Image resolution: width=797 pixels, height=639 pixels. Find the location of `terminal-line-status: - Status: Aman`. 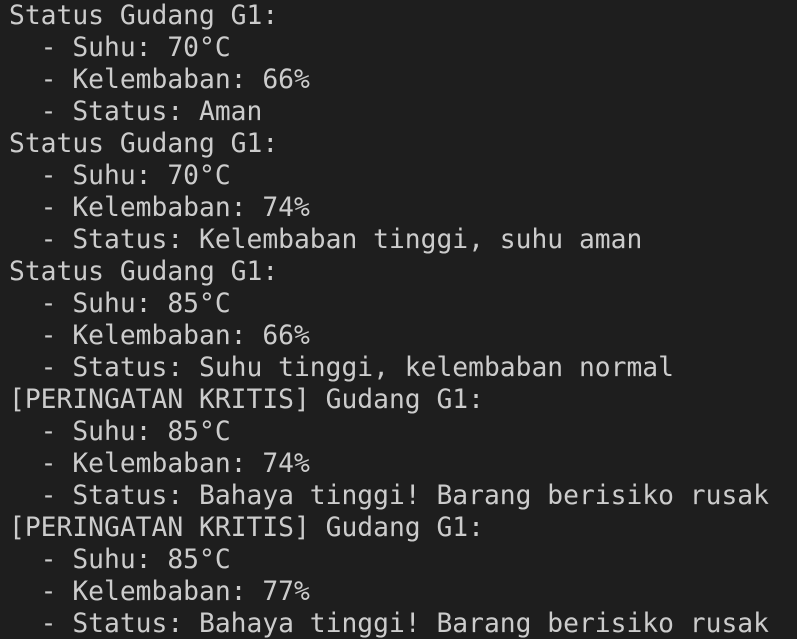

terminal-line-status: - Status: Aman is located at coordinates (136, 112).